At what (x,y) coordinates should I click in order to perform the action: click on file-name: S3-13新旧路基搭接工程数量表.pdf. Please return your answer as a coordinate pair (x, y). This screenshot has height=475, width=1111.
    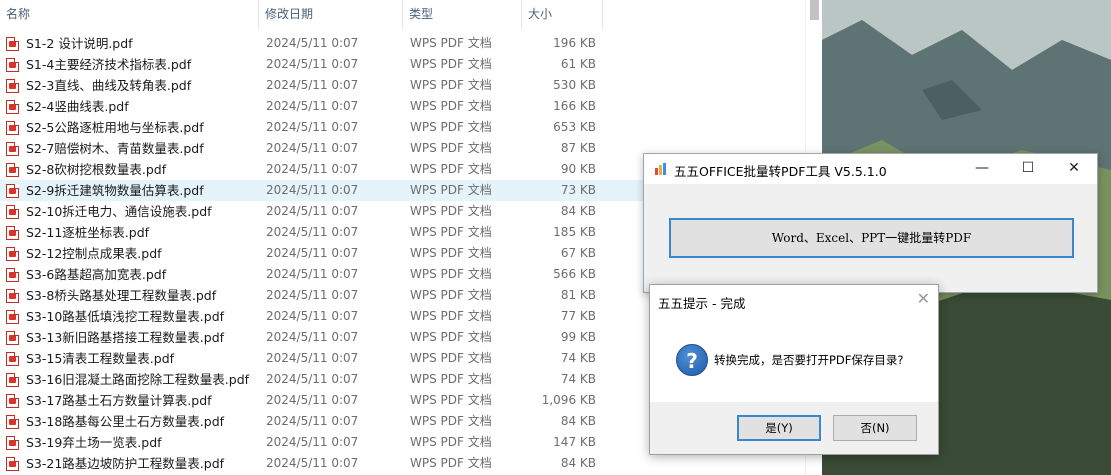
    Looking at the image, I should click on (125, 337).